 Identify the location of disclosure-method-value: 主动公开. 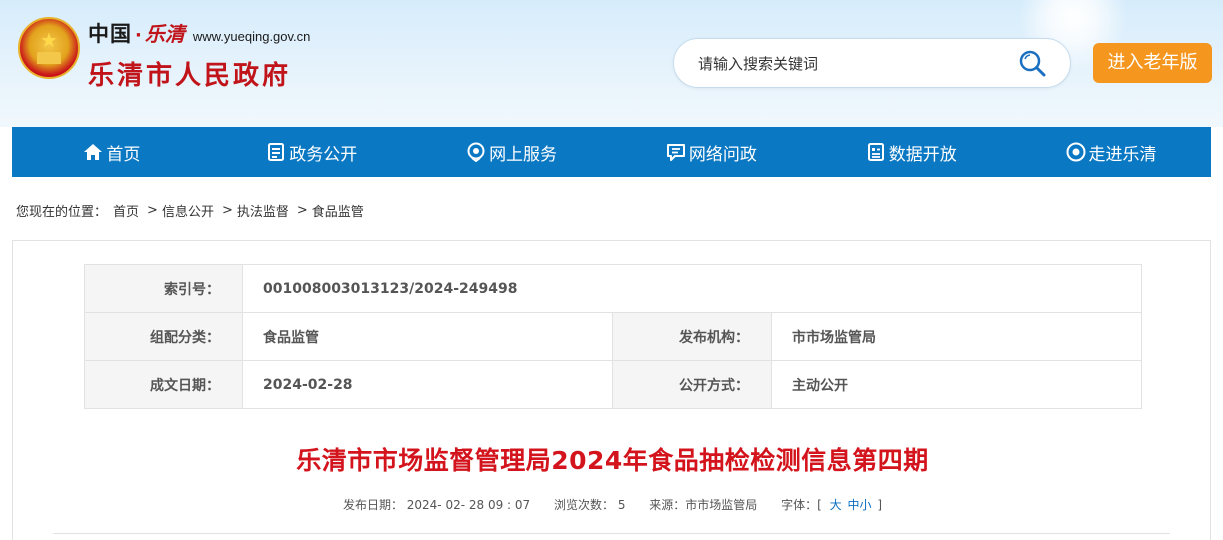
(956, 384).